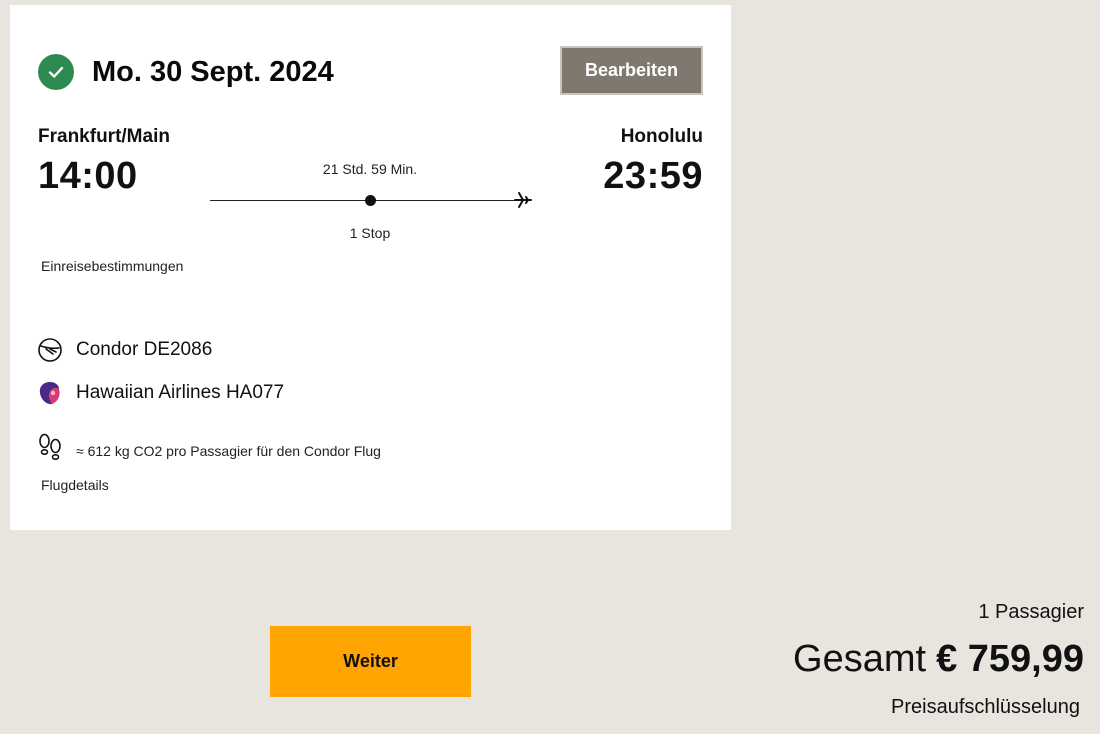 This screenshot has width=1100, height=734. I want to click on flight-date: Mo. 30 Sept. 2024, so click(213, 72).